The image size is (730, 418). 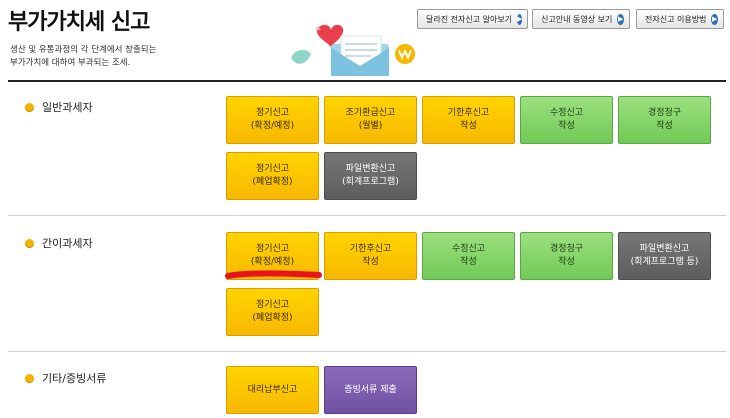 What do you see at coordinates (370, 113) in the screenshot?
I see `tile-line1: 조기환급신고` at bounding box center [370, 113].